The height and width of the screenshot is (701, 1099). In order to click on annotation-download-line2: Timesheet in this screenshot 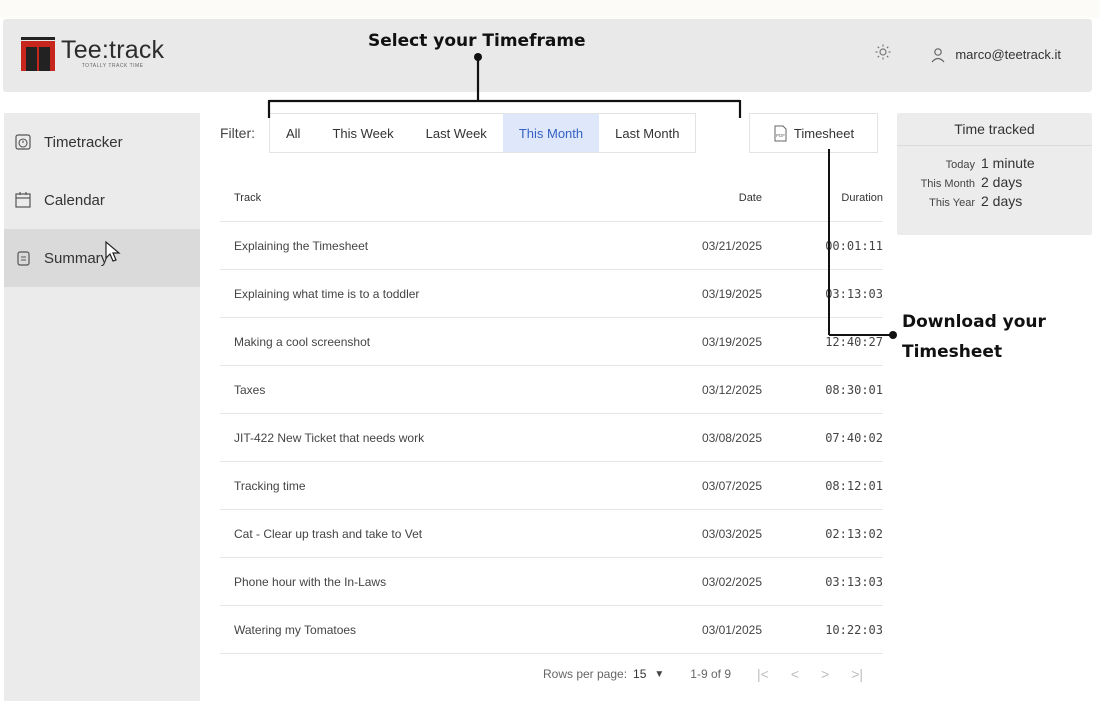, I will do `click(952, 352)`.